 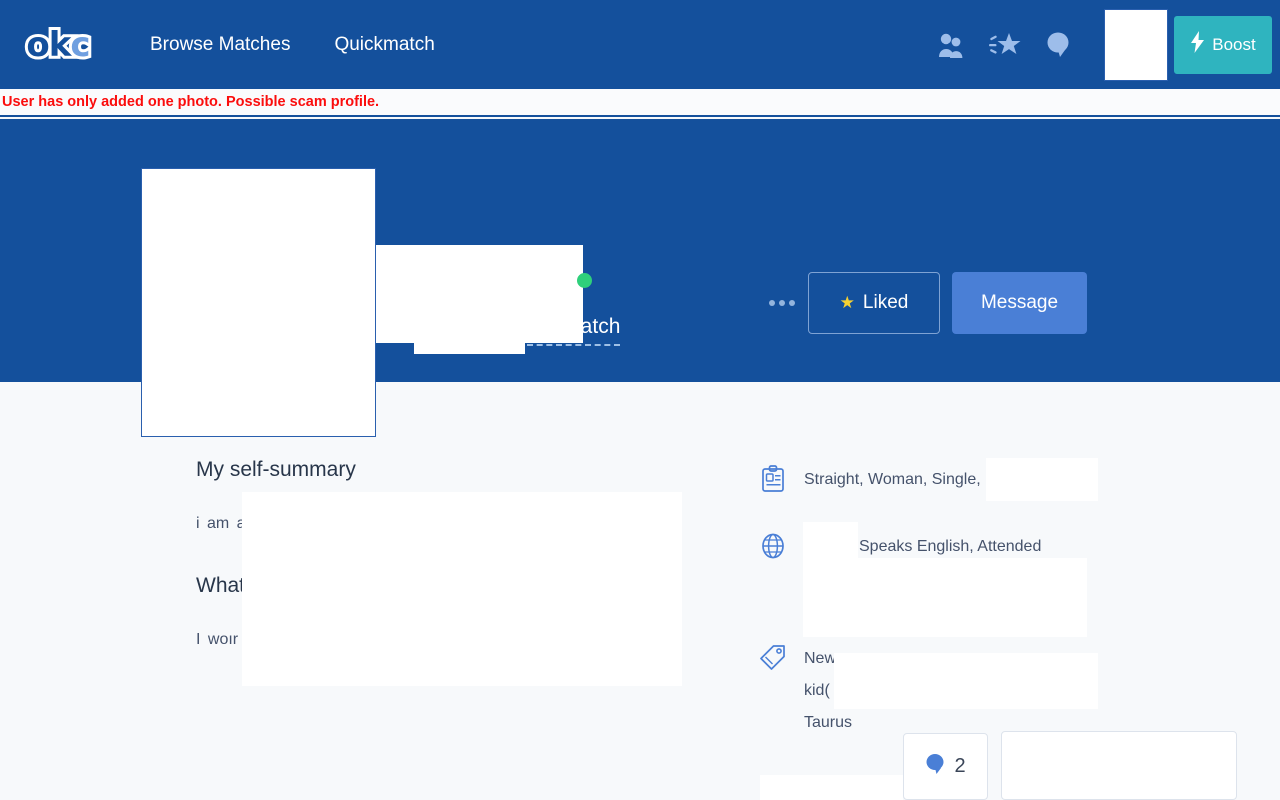 What do you see at coordinates (1042, 479) in the screenshot?
I see `detail-basics-redacted` at bounding box center [1042, 479].